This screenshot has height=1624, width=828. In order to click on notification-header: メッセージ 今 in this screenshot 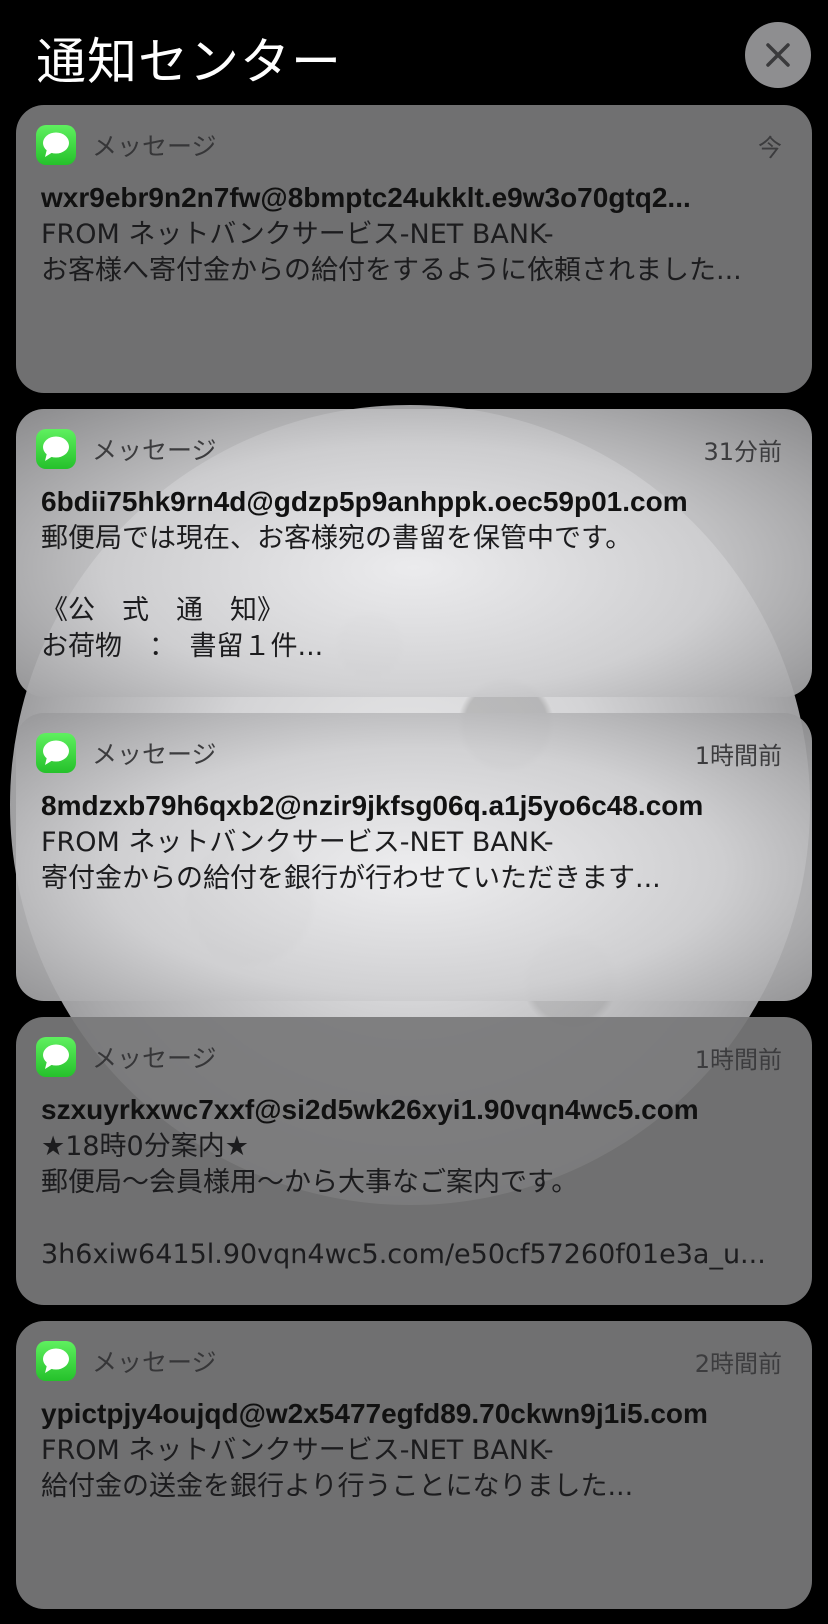, I will do `click(409, 145)`.